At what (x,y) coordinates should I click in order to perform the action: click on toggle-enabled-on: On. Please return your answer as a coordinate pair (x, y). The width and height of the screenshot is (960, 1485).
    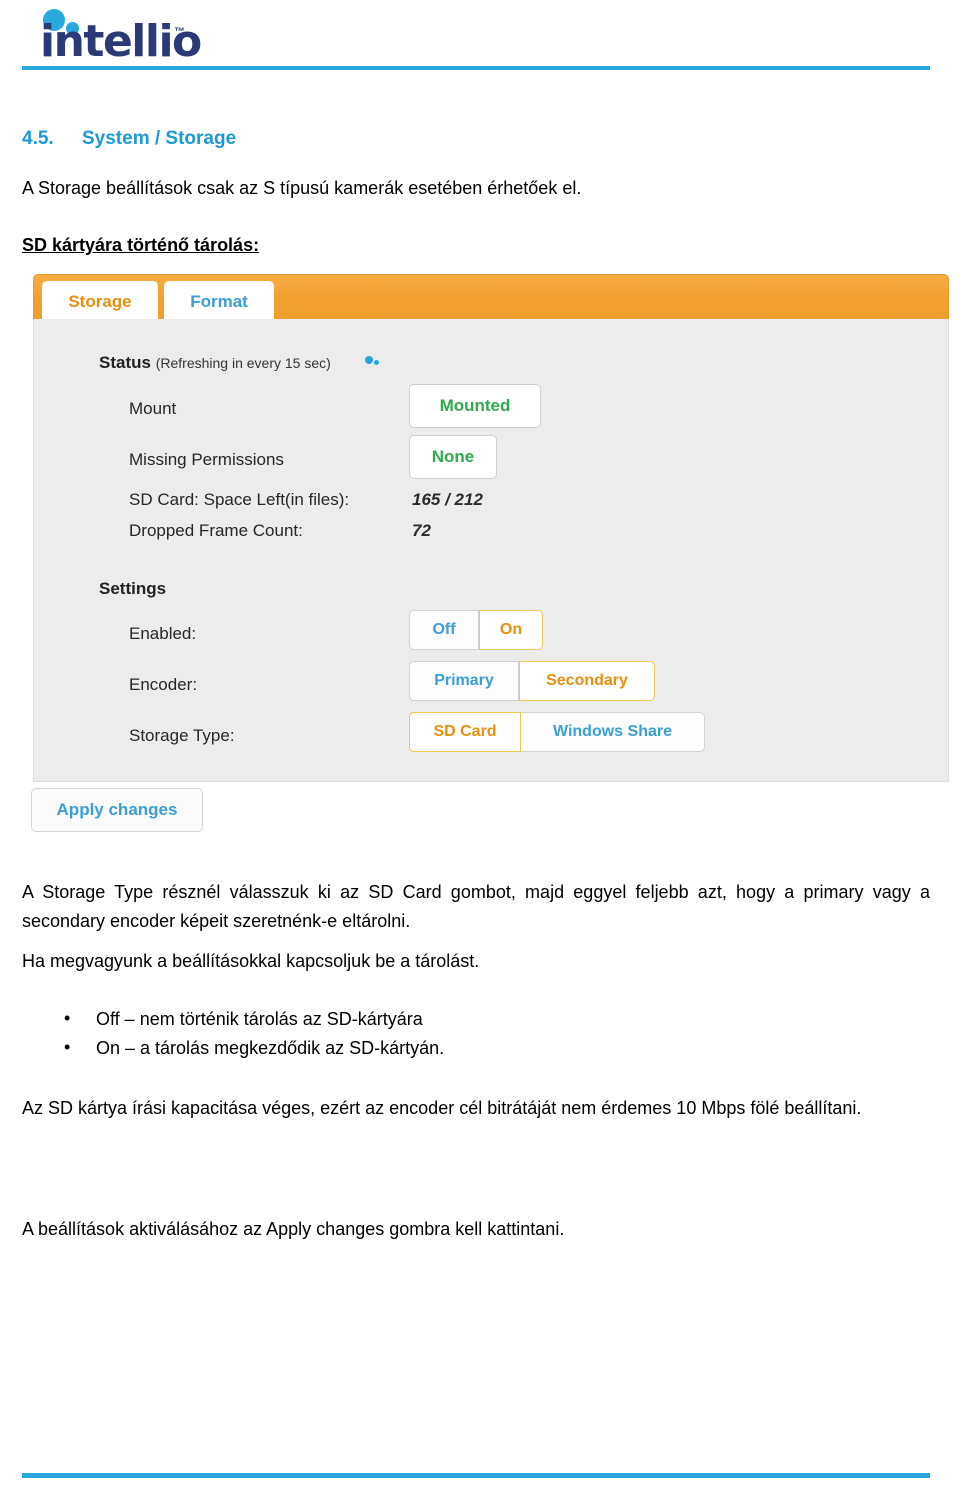
    Looking at the image, I should click on (511, 630).